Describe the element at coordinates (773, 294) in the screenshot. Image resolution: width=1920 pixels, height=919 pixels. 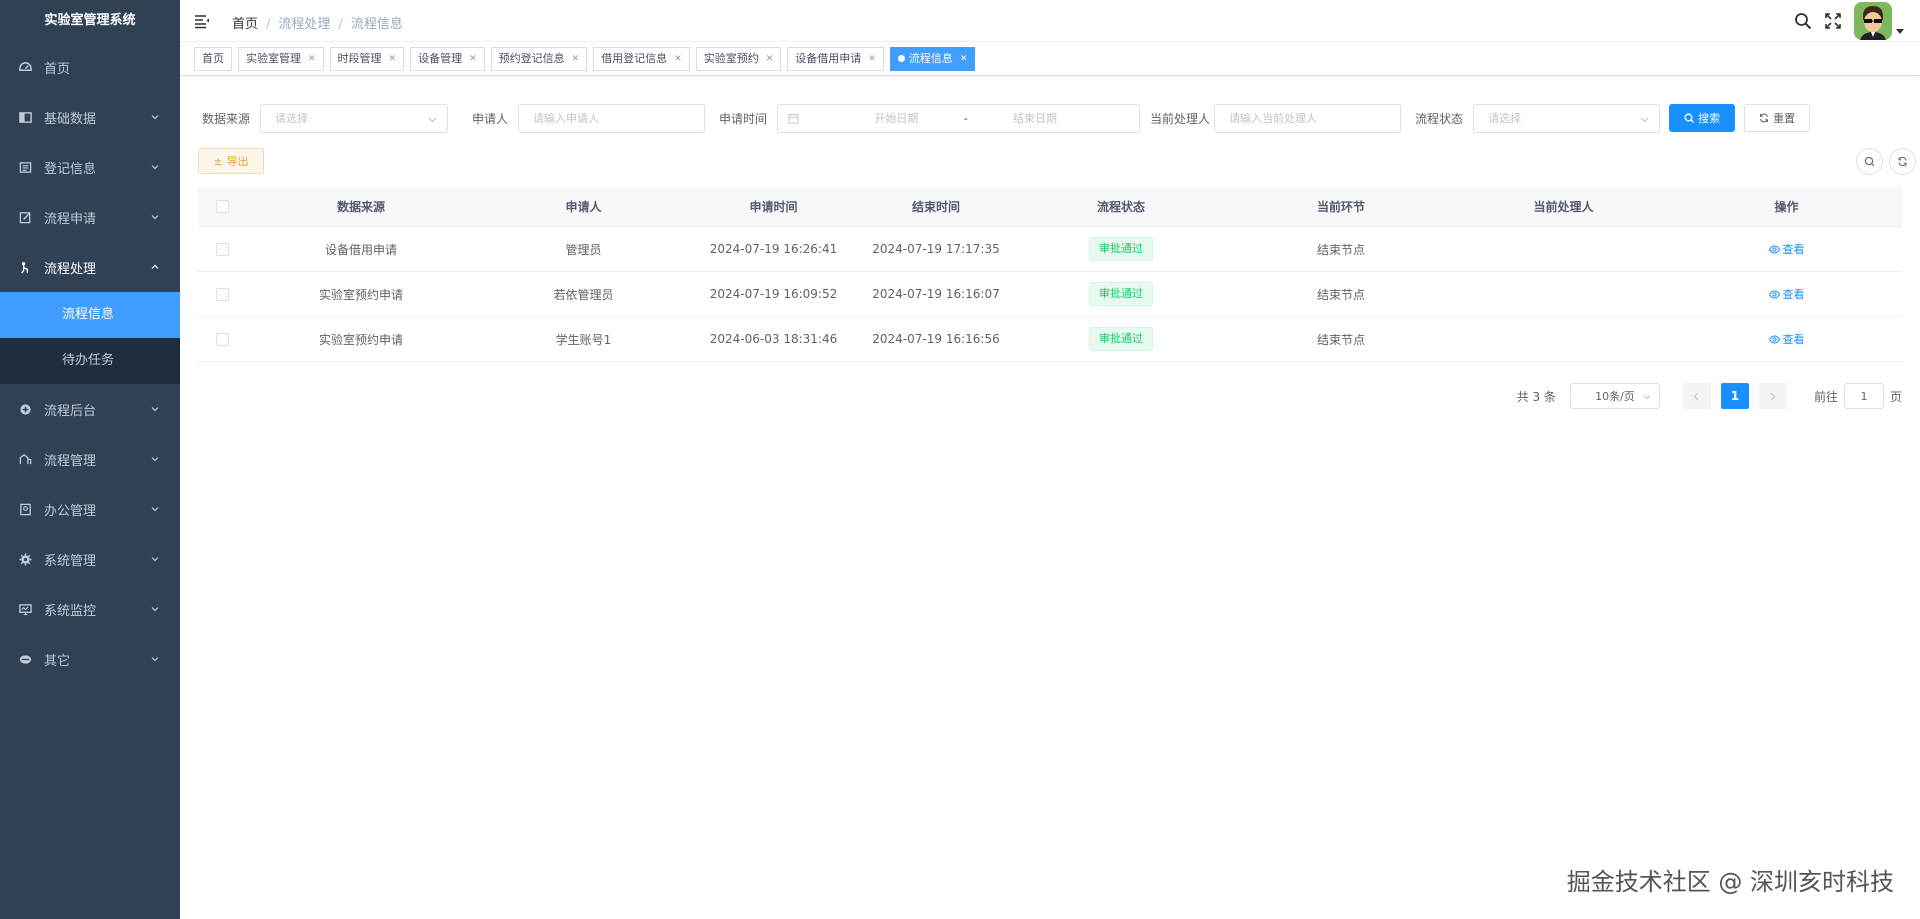
I see `cell-apply-time: 2024-07-19 16:09:52` at that location.